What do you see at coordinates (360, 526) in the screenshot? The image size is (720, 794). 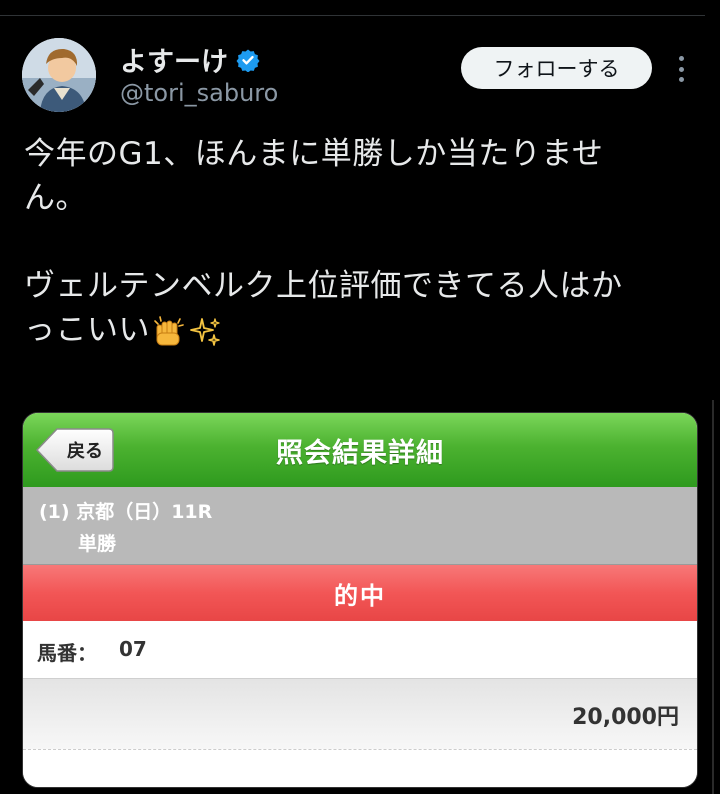 I see `race-info: (1) 京都（日）11R 単勝` at bounding box center [360, 526].